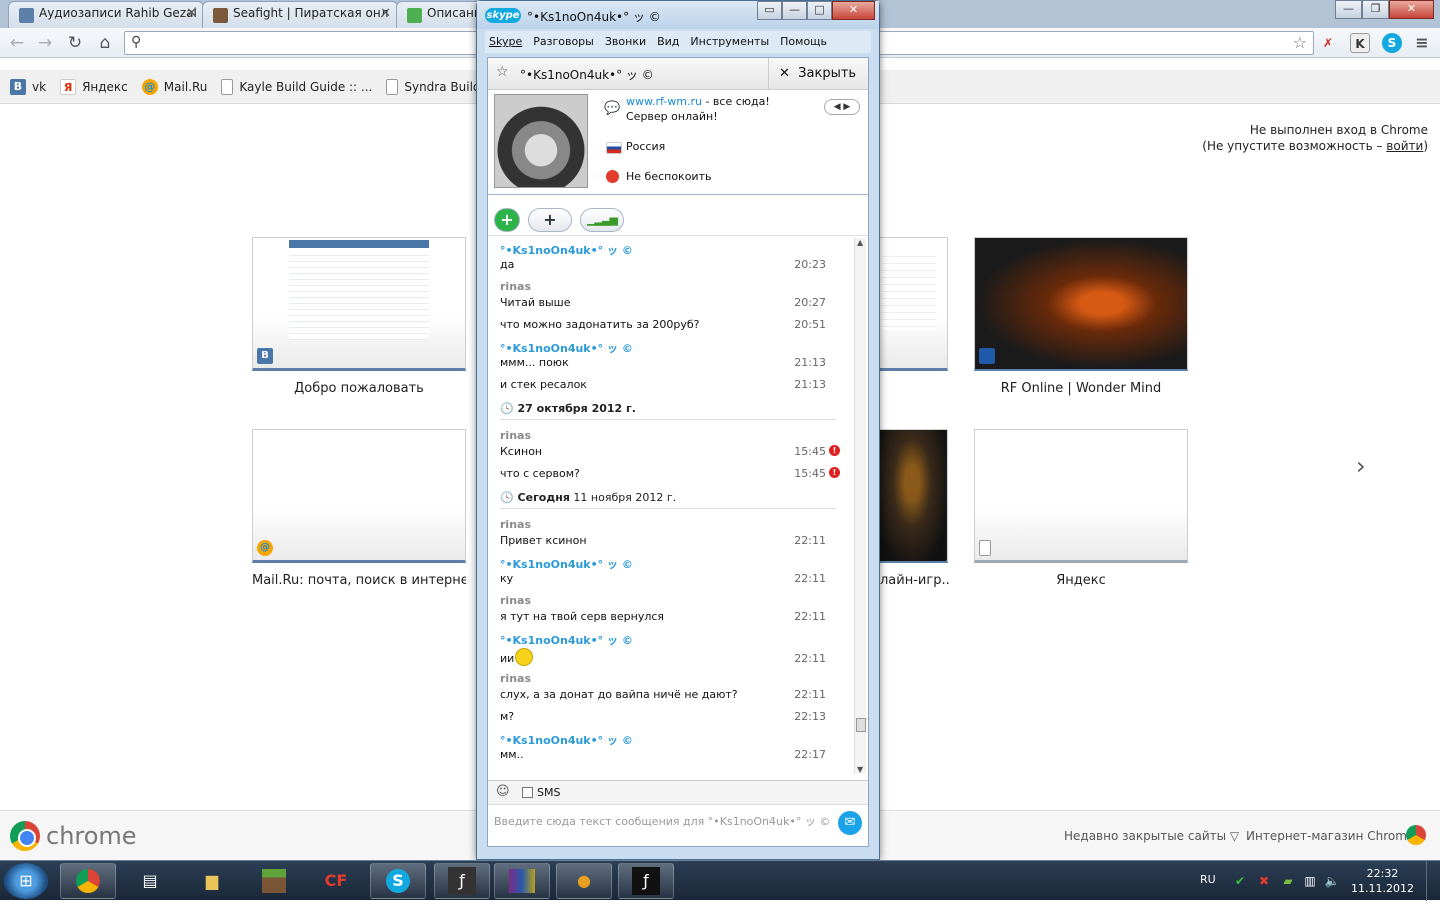 Image resolution: width=1440 pixels, height=905 pixels. Describe the element at coordinates (1310, 881) in the screenshot. I see `network-icon: ▥` at that location.